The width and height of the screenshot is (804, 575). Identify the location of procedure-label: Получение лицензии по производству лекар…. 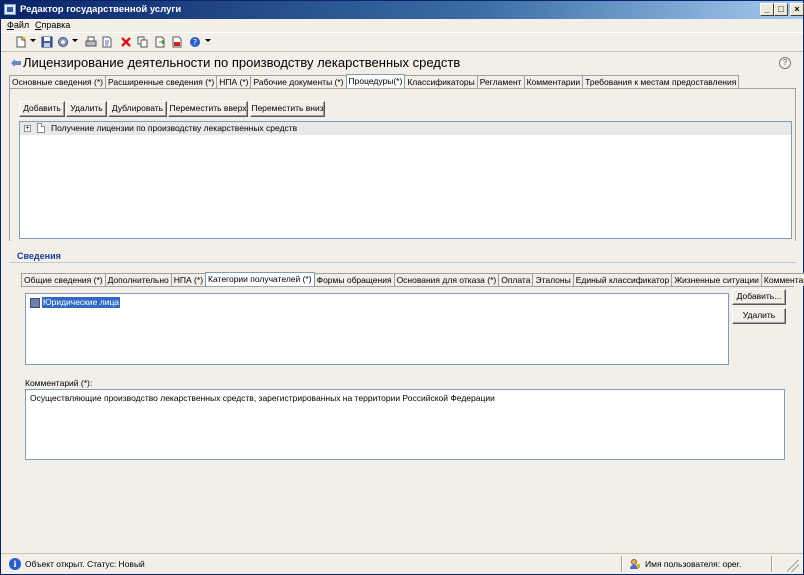
(174, 128).